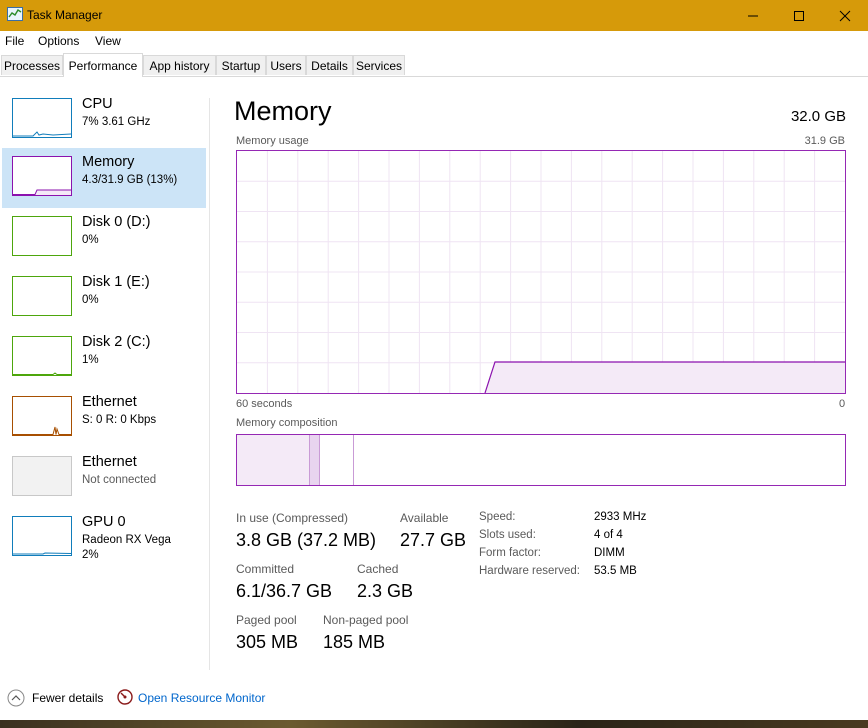 The height and width of the screenshot is (728, 868). What do you see at coordinates (42, 176) in the screenshot?
I see `memory-thumbnail-graph` at bounding box center [42, 176].